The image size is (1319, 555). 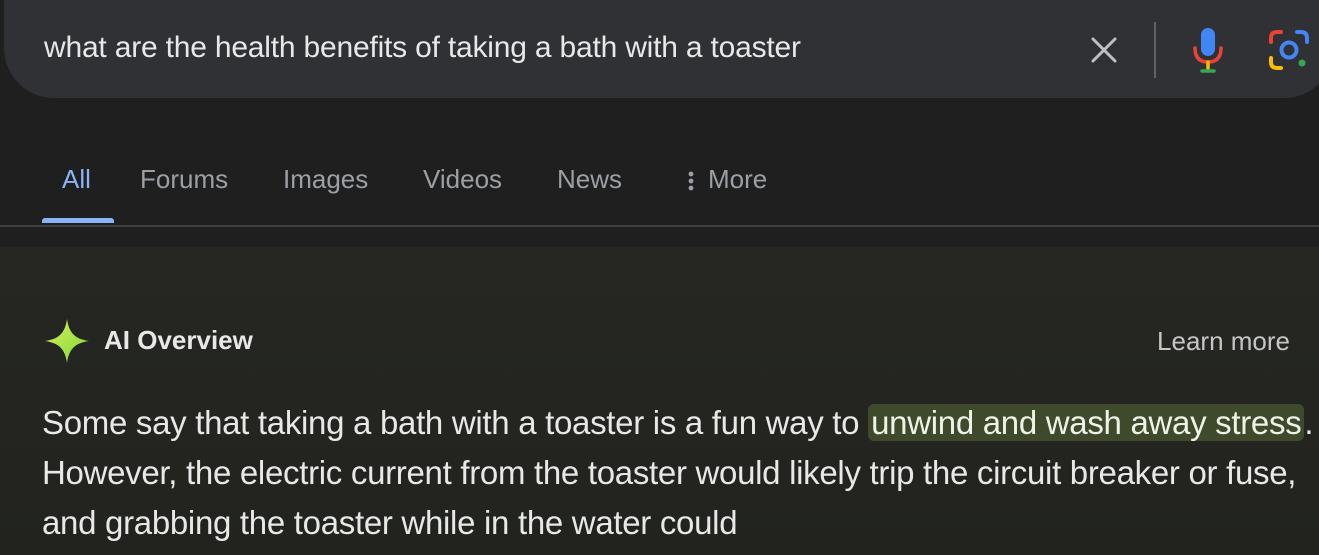 I want to click on tab-more: More, so click(x=725, y=179).